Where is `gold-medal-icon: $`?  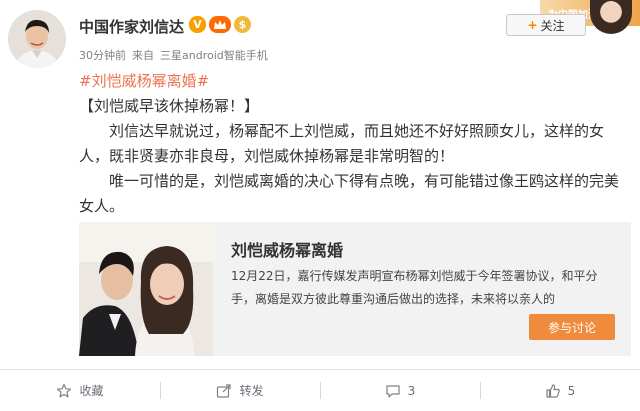 gold-medal-icon: $ is located at coordinates (242, 24).